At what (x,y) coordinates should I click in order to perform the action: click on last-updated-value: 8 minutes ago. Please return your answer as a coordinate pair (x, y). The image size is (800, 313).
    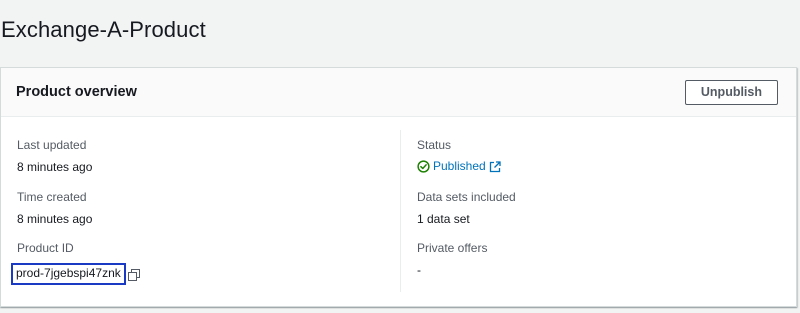
    Looking at the image, I should click on (55, 167).